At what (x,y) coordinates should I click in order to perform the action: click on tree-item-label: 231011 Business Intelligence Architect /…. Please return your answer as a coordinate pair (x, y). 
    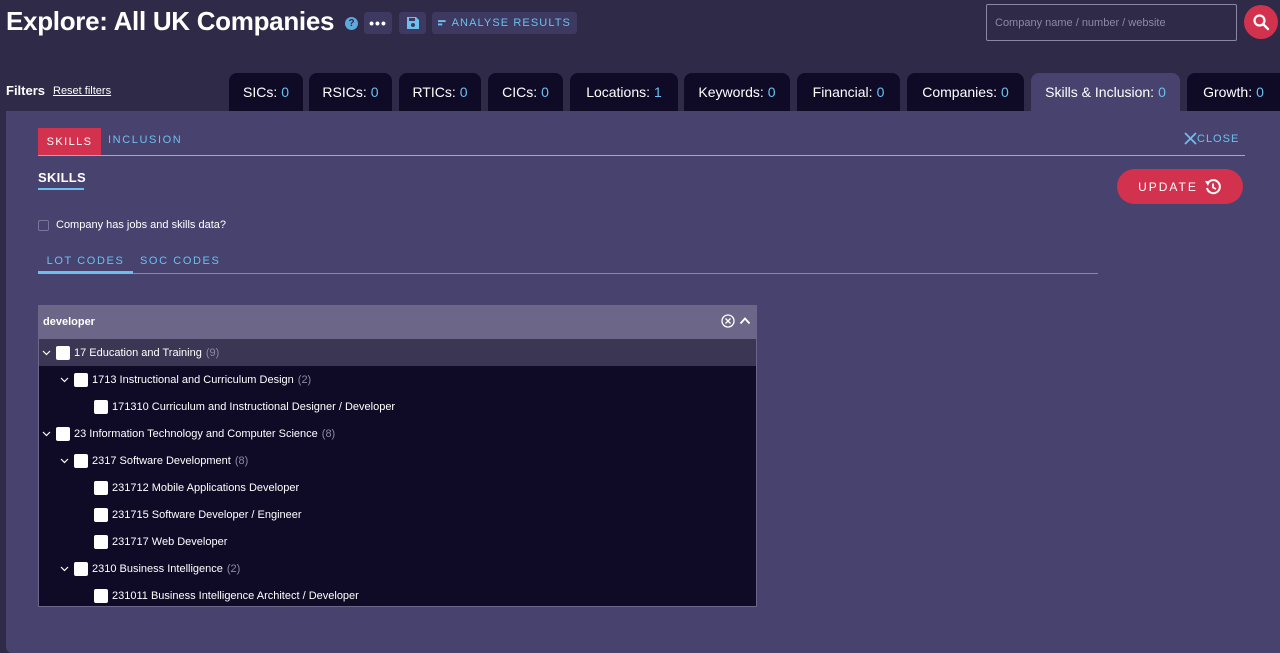
    Looking at the image, I should click on (235, 595).